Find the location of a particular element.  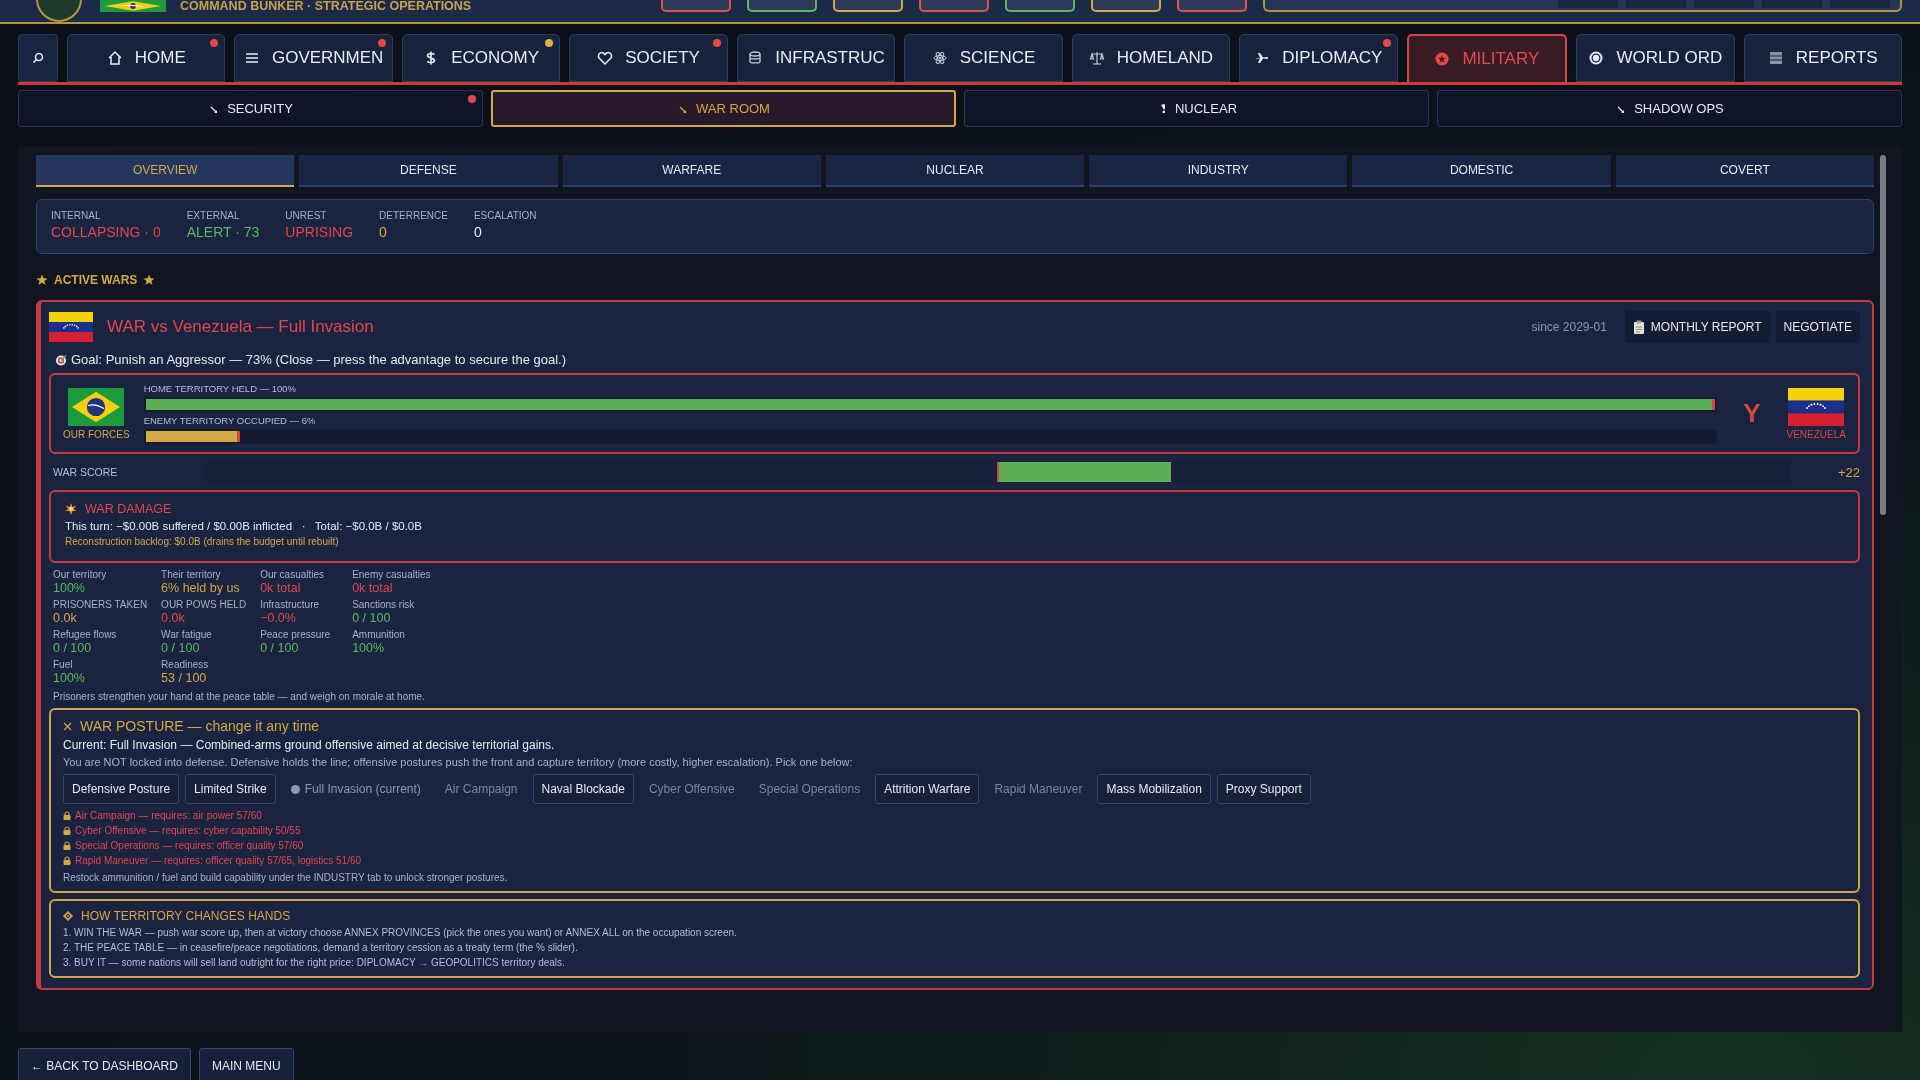

side-label: OUR FORCES is located at coordinates (96, 434).